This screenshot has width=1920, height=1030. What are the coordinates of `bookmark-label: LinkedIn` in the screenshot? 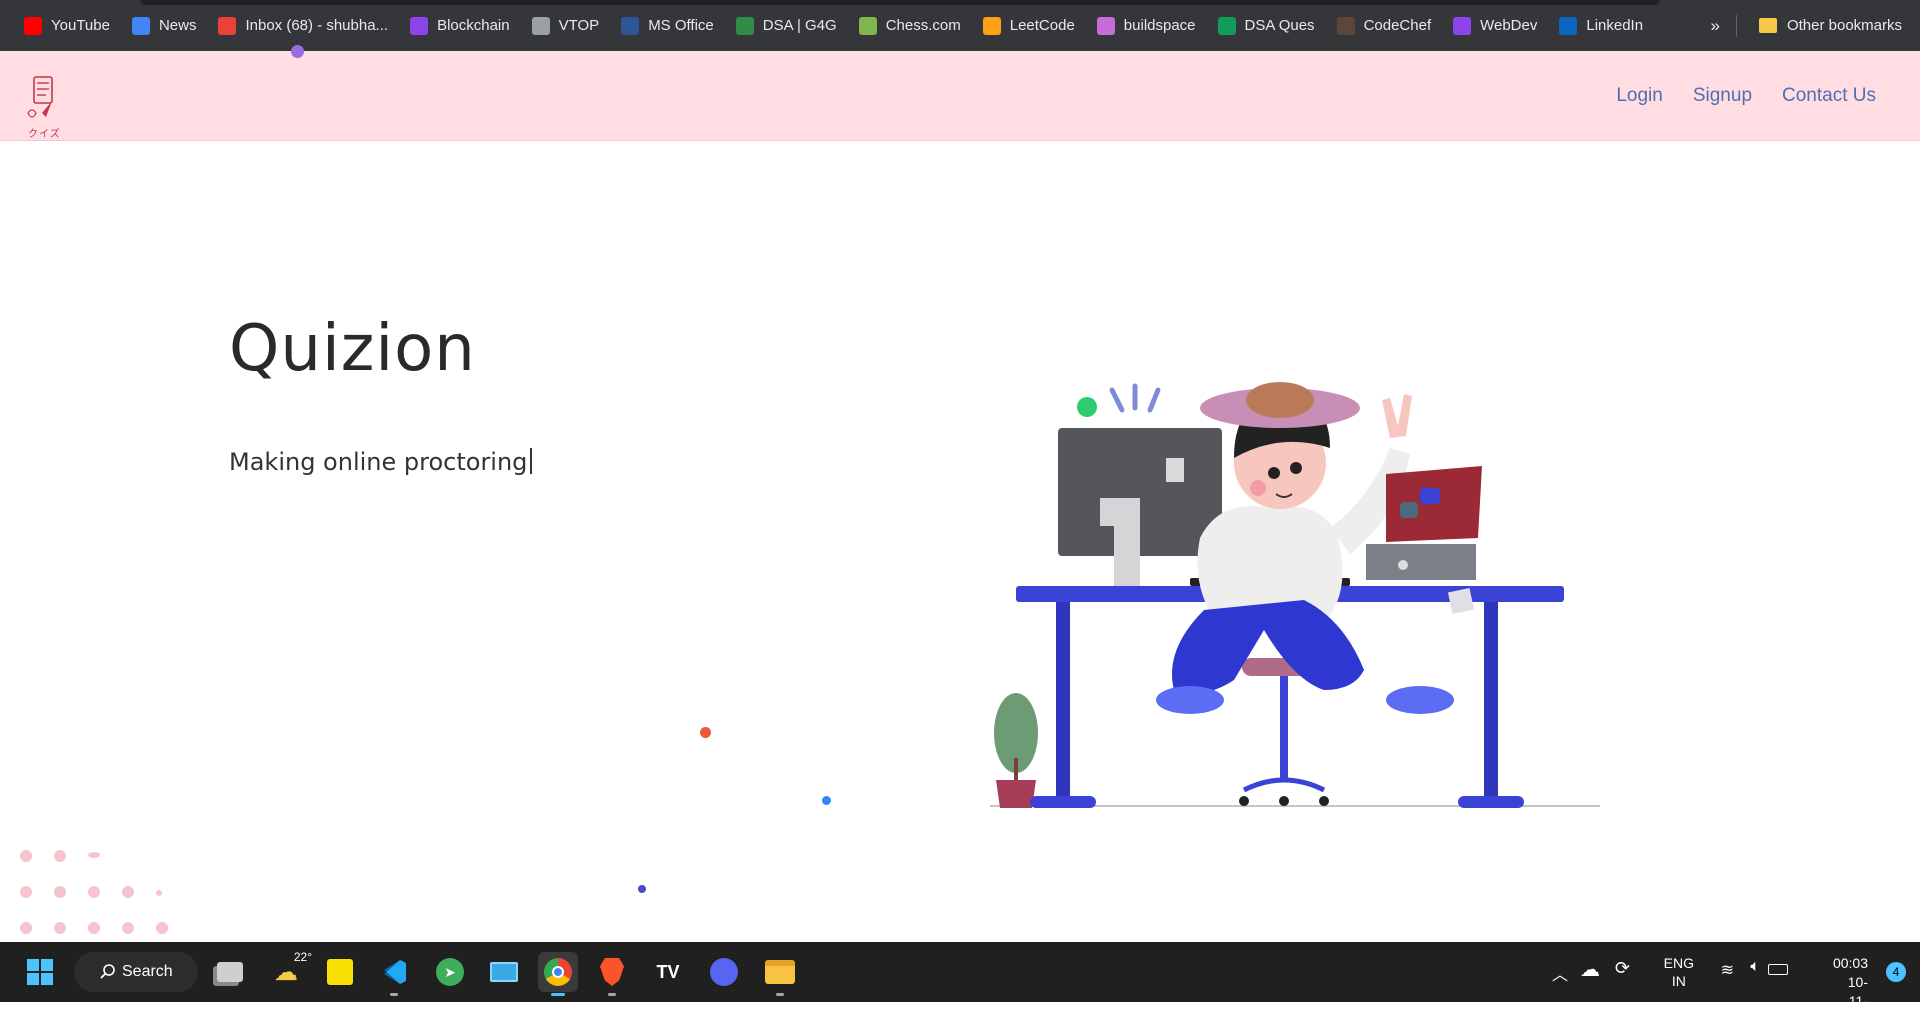 It's located at (1615, 25).